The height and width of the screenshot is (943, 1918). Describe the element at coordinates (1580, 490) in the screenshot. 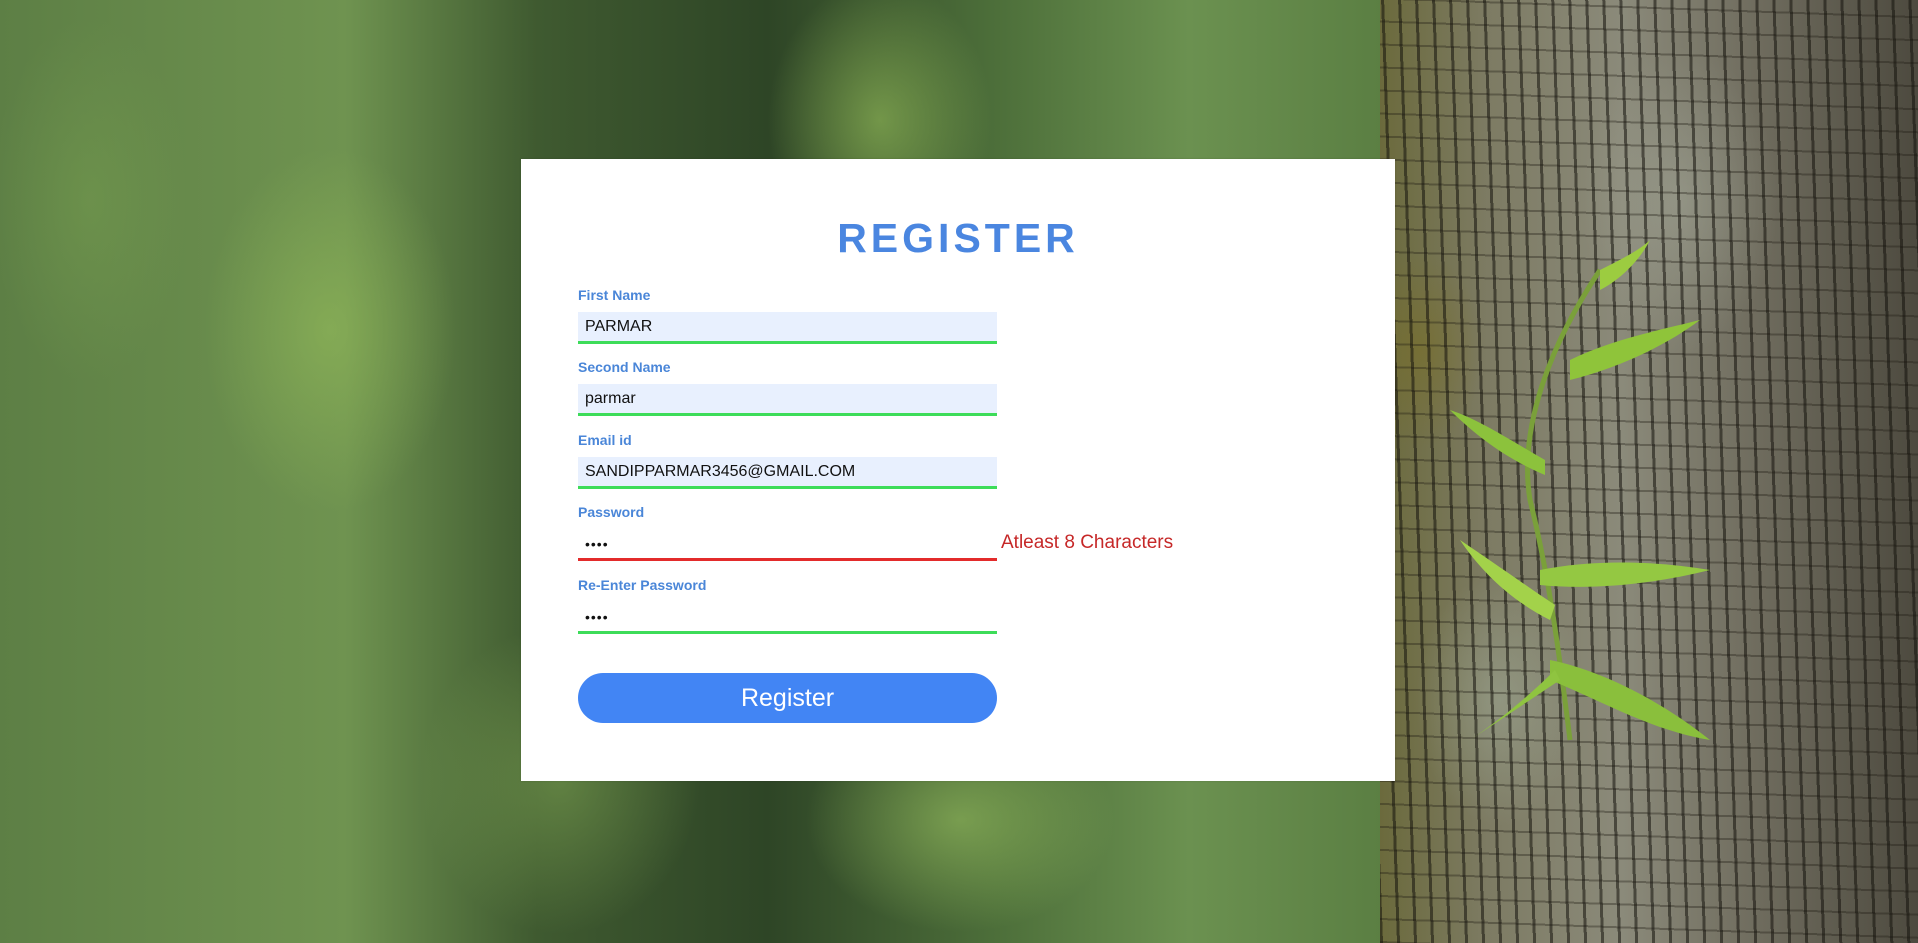

I see `background-sprout-image` at that location.